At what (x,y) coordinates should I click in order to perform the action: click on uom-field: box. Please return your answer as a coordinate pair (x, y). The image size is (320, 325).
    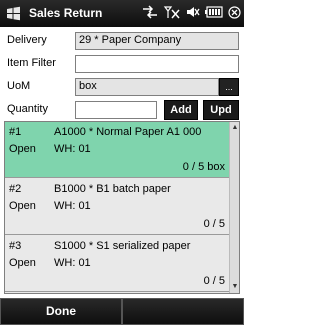
    Looking at the image, I should click on (147, 87).